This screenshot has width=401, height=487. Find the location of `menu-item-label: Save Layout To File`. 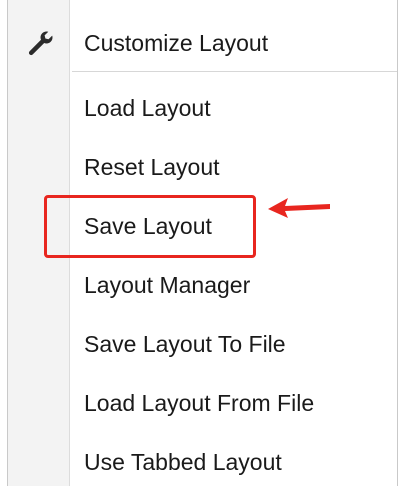

menu-item-label: Save Layout To File is located at coordinates (185, 343).